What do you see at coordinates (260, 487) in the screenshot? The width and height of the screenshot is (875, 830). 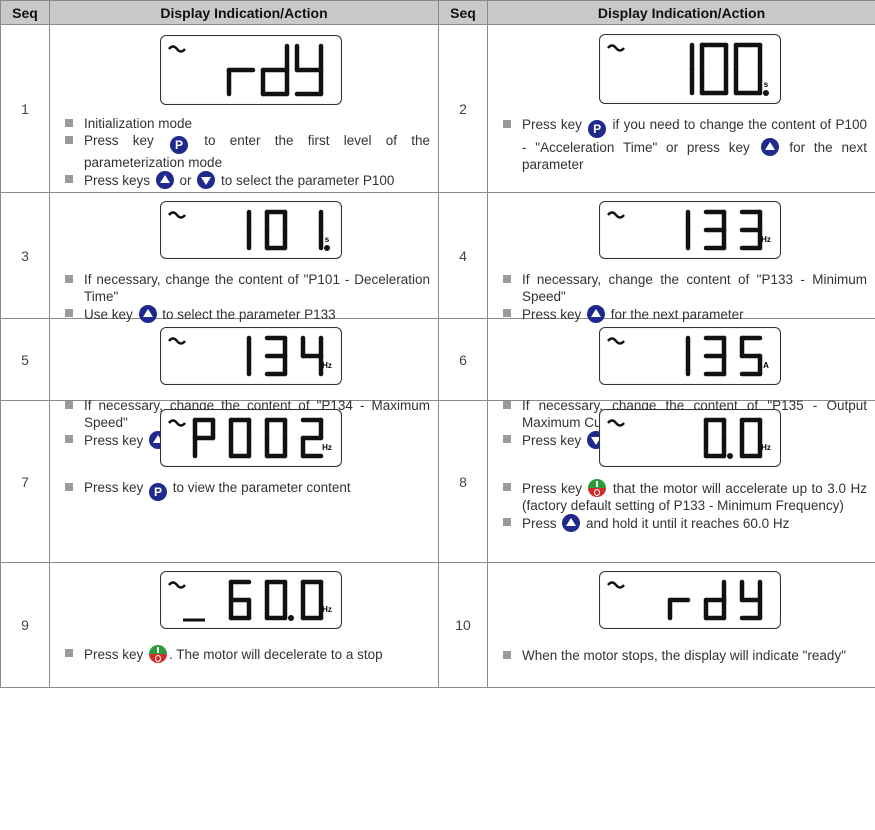 I see `instruction-text: to view the parameter content` at bounding box center [260, 487].